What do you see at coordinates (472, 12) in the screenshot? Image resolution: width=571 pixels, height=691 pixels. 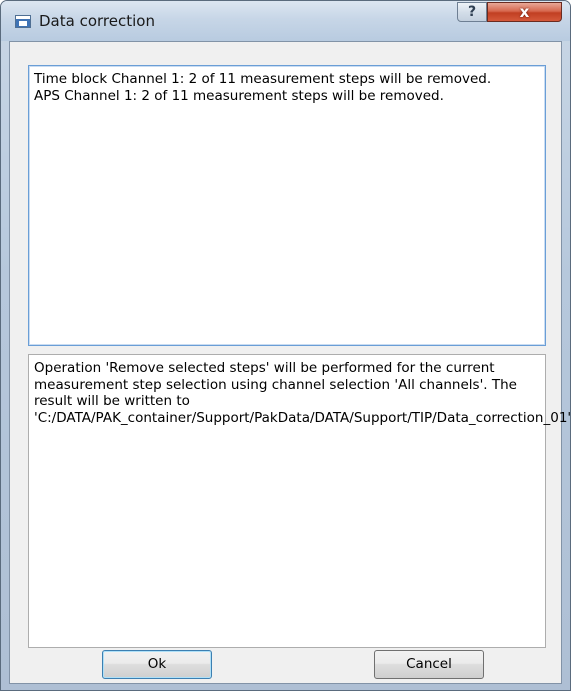 I see `help-button: ?` at bounding box center [472, 12].